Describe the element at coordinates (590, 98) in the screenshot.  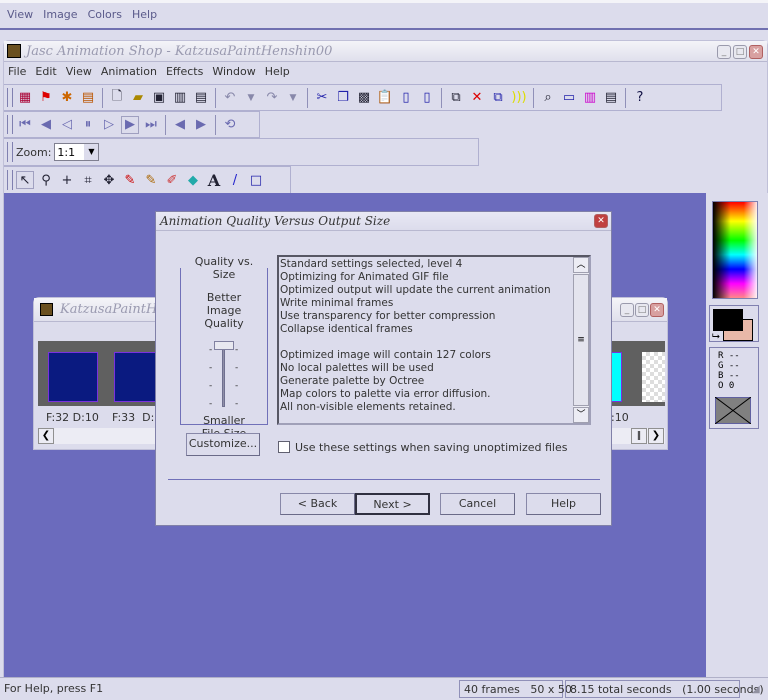
I see `color-palette-icon: ▥` at that location.